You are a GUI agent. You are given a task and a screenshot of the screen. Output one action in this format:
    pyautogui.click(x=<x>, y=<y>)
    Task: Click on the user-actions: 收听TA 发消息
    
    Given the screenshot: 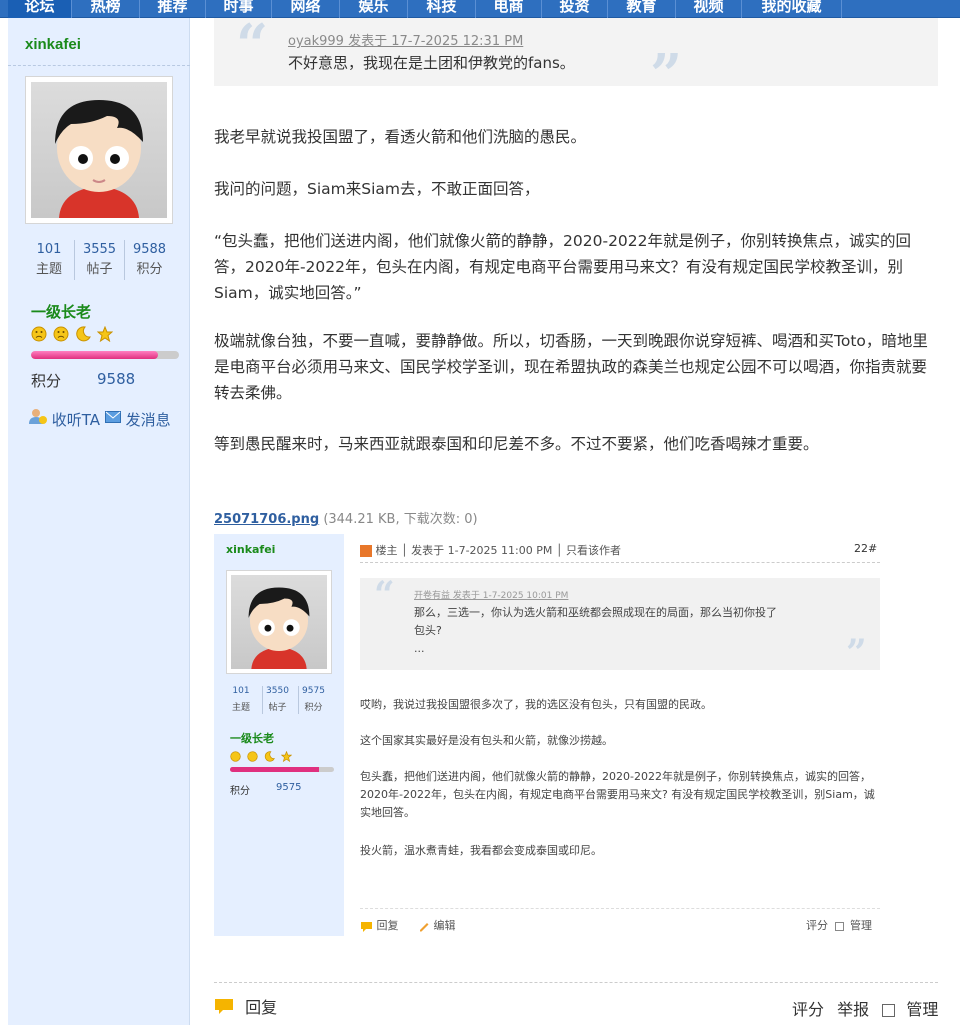 What is the action you would take?
    pyautogui.click(x=100, y=419)
    